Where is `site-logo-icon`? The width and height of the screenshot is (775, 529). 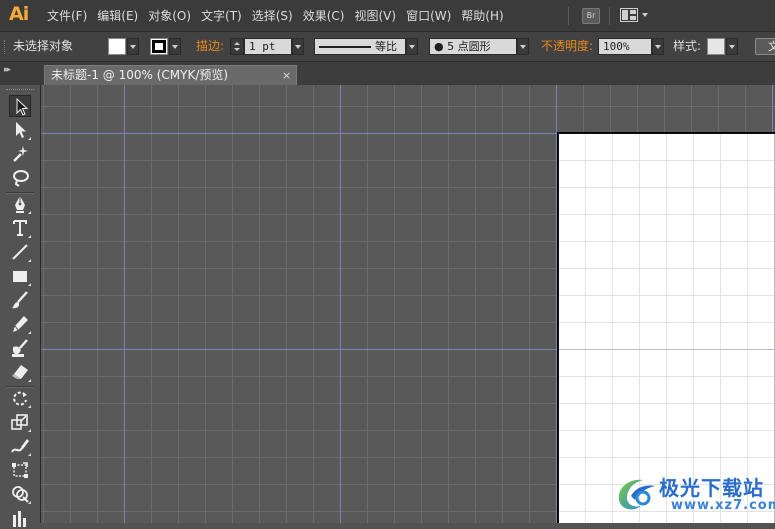
site-logo-icon is located at coordinates (636, 494).